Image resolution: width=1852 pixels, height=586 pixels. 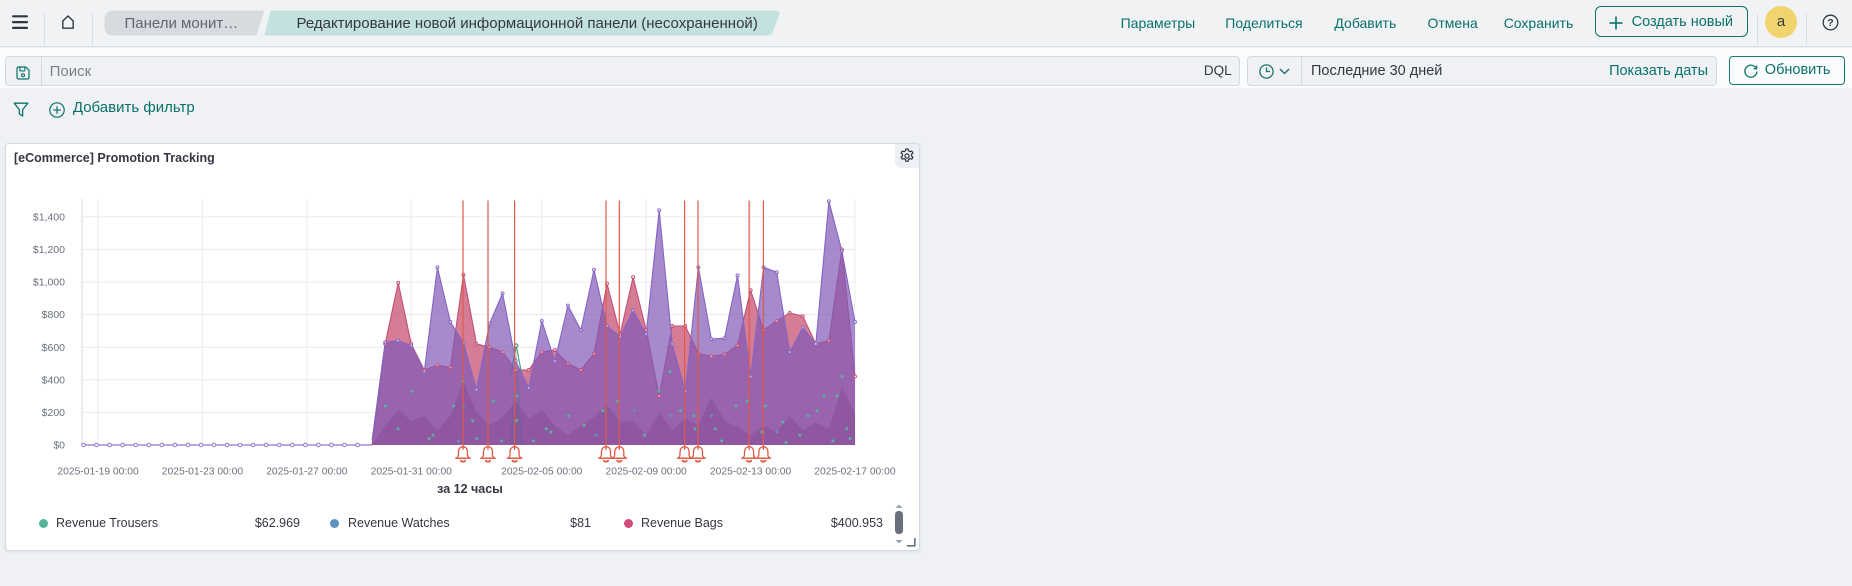 I want to click on svg-text: 2025-01-19 00:00, so click(x=98, y=471).